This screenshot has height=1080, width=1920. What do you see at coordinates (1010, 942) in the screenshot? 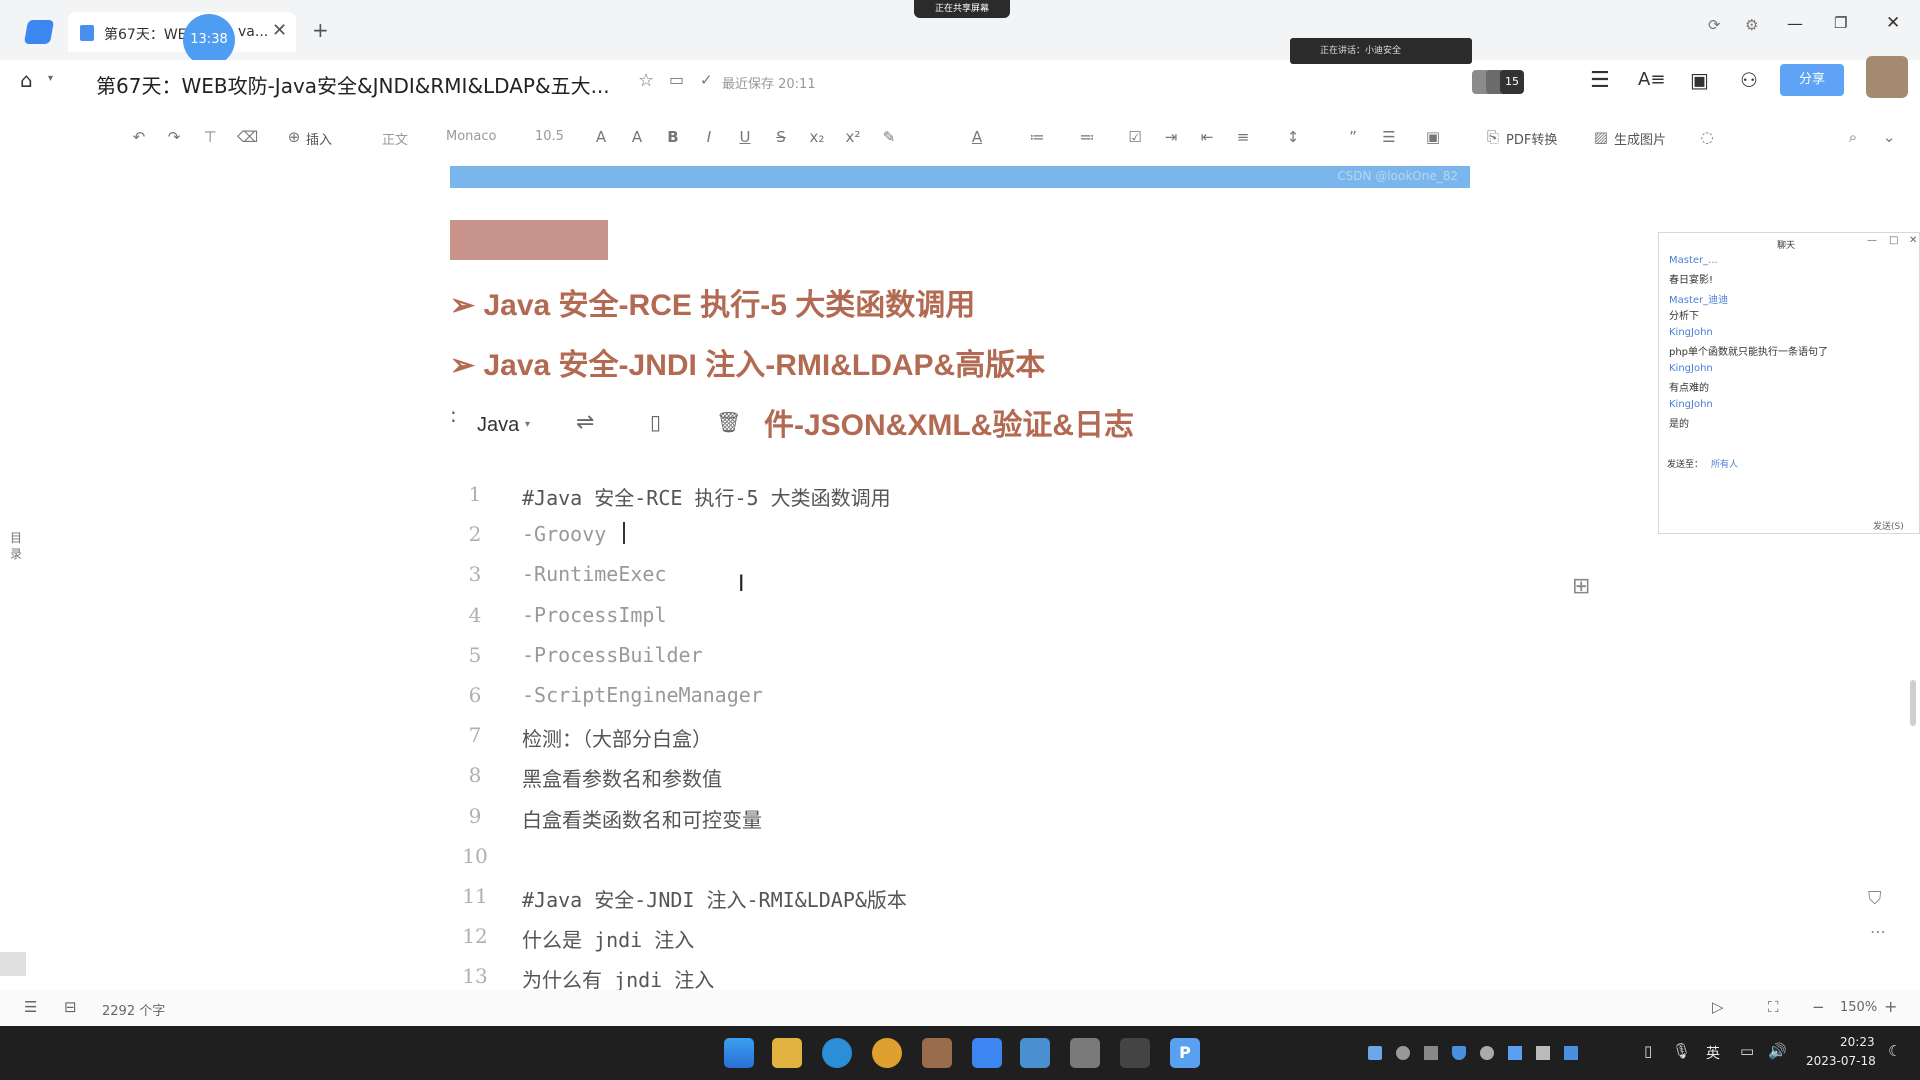
I see `code-line: 12 什么是 jndi 注入` at bounding box center [1010, 942].